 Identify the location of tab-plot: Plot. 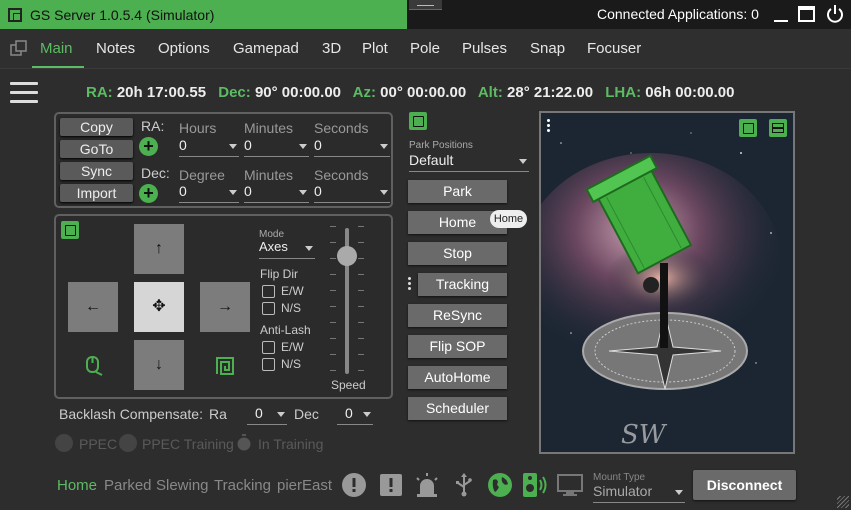
(375, 48).